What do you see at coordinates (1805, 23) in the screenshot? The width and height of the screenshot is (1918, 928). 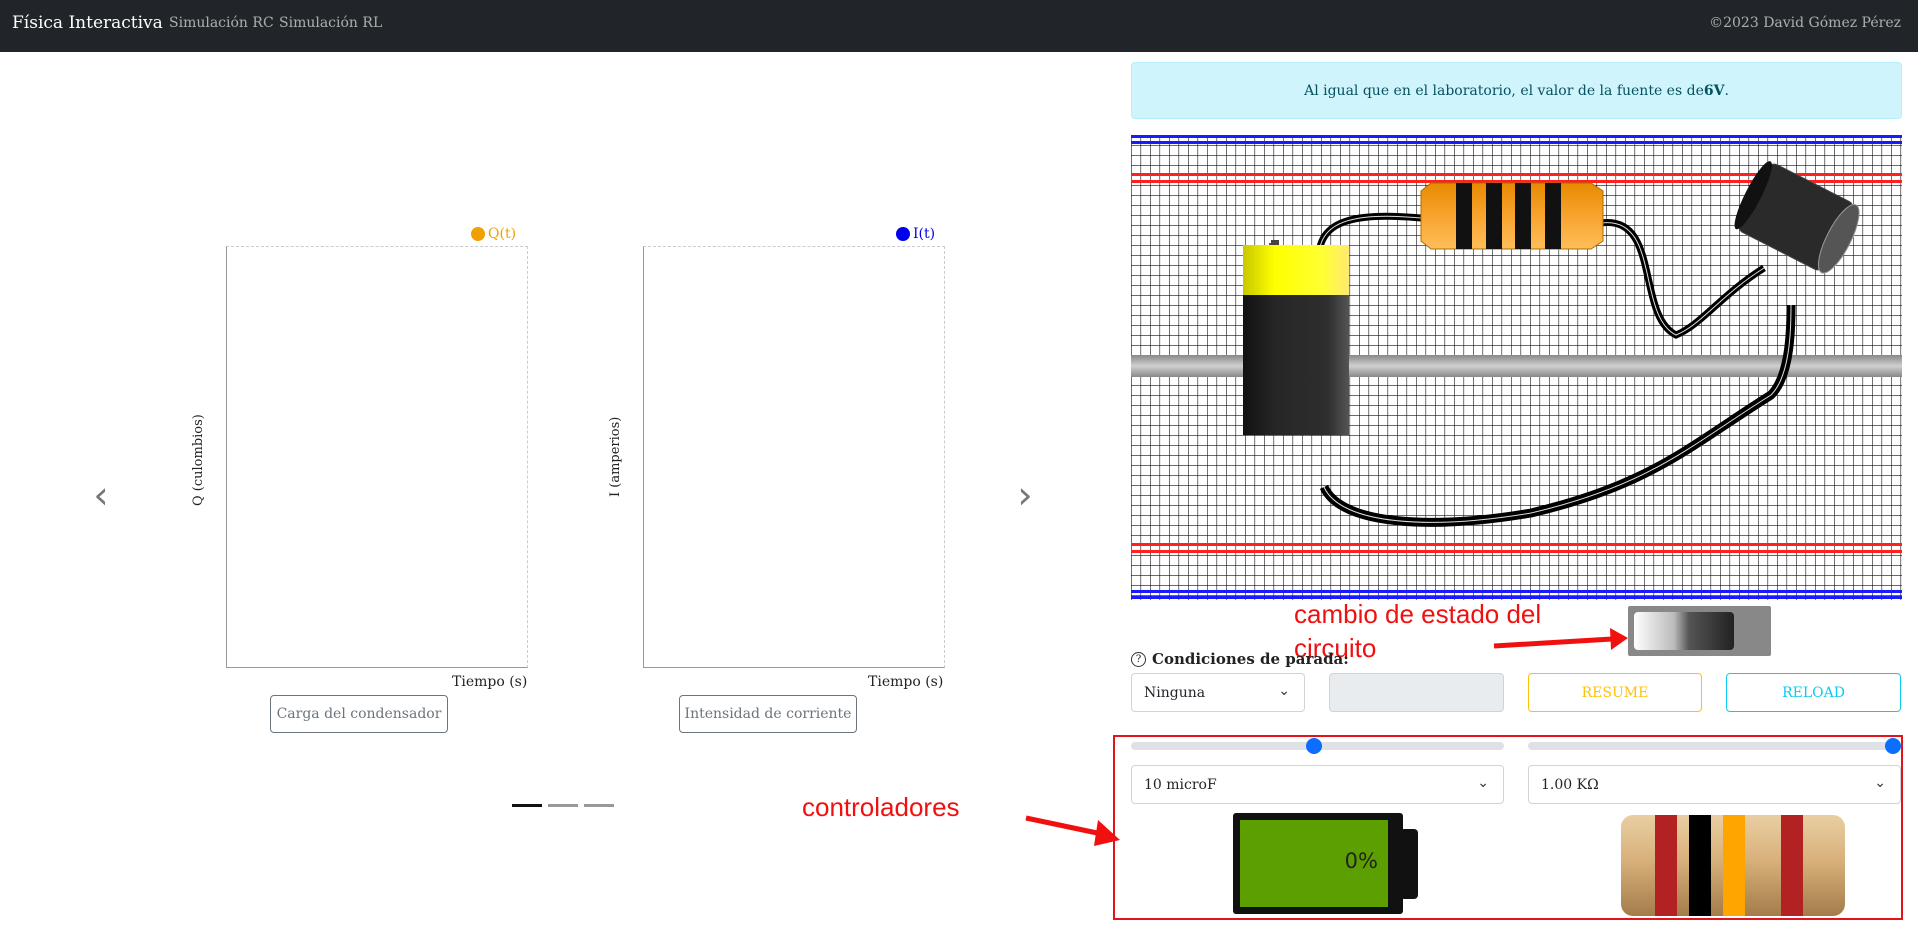 I see `copyright: ©2023 David Gómez Pérez` at bounding box center [1805, 23].